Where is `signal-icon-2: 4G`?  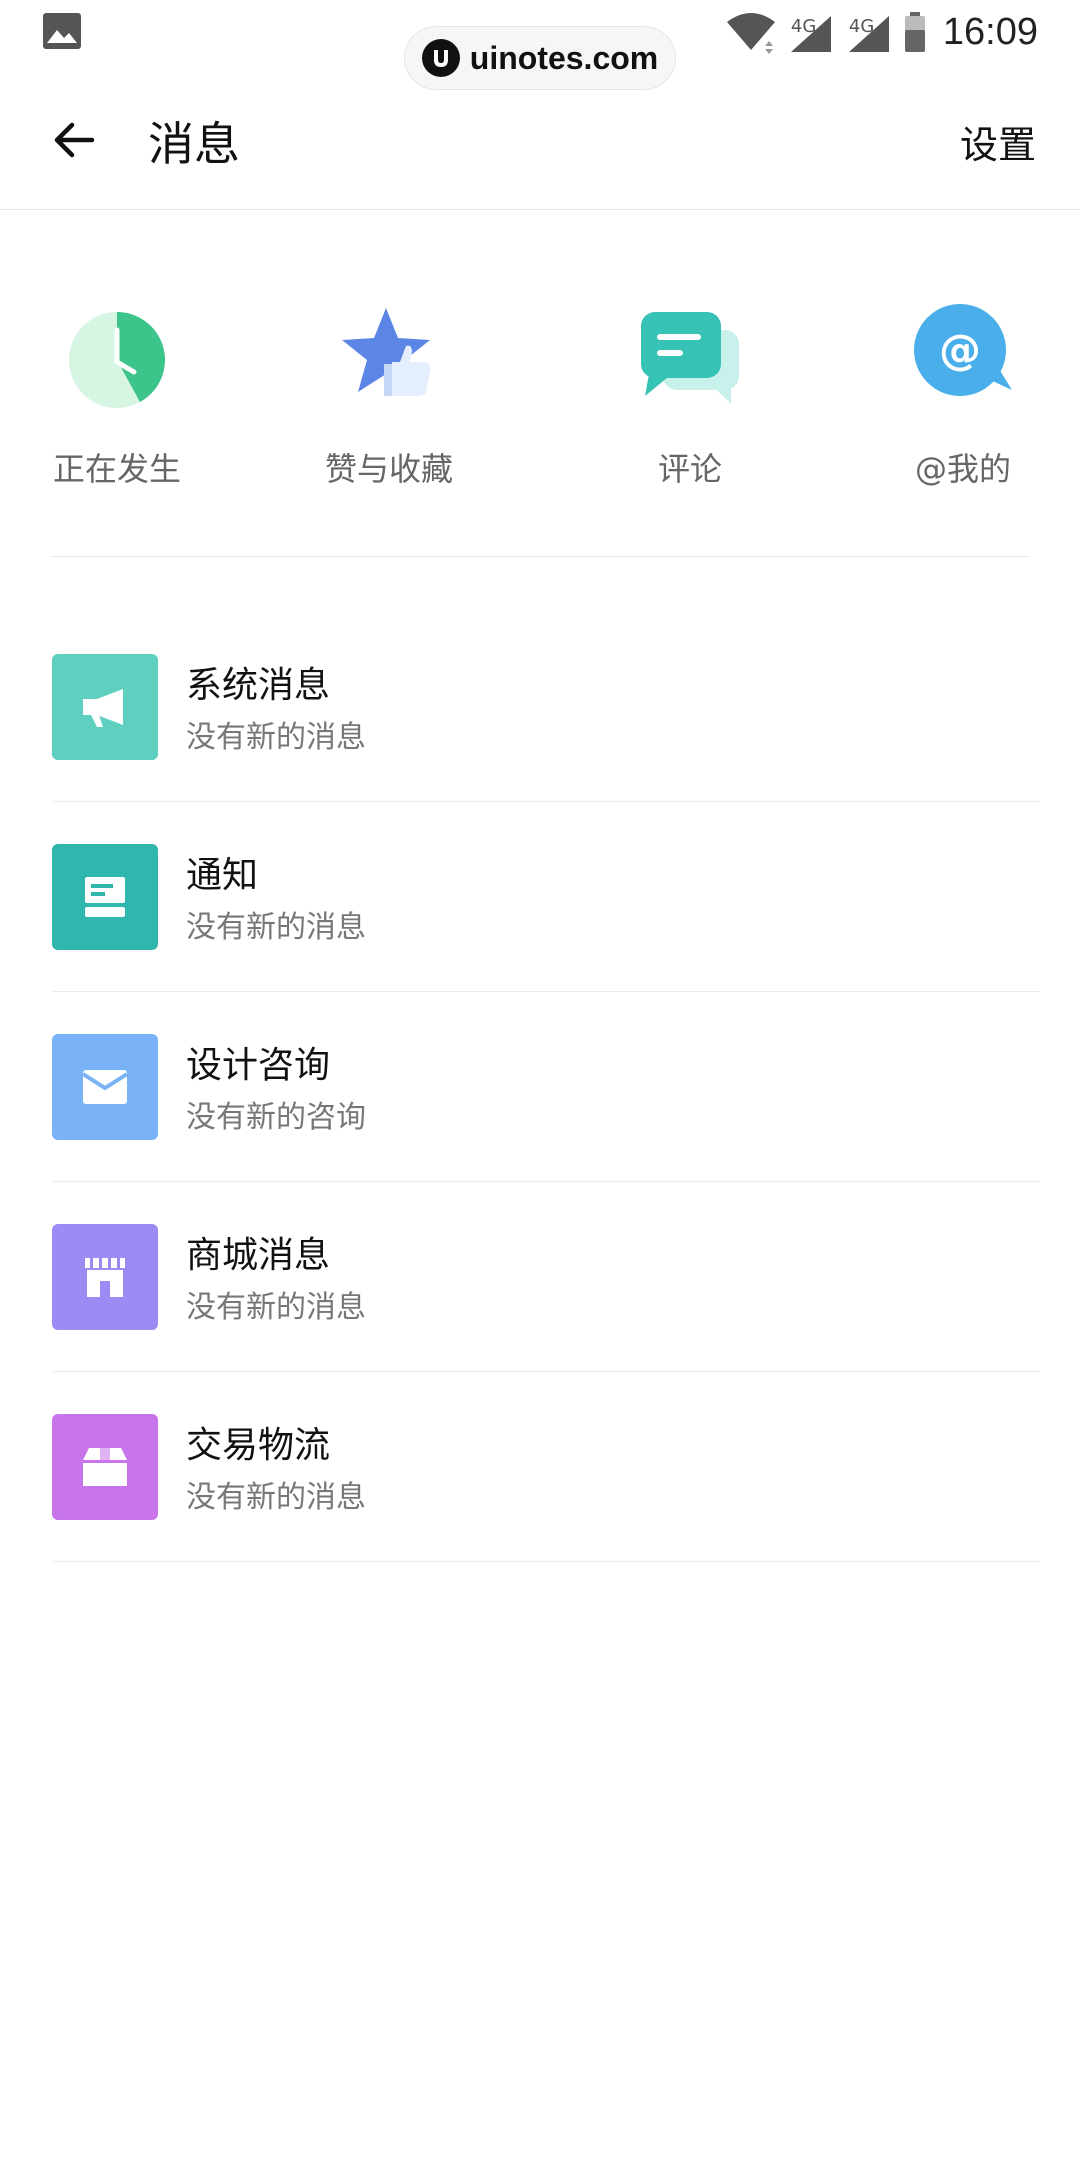 signal-icon-2: 4G is located at coordinates (869, 32).